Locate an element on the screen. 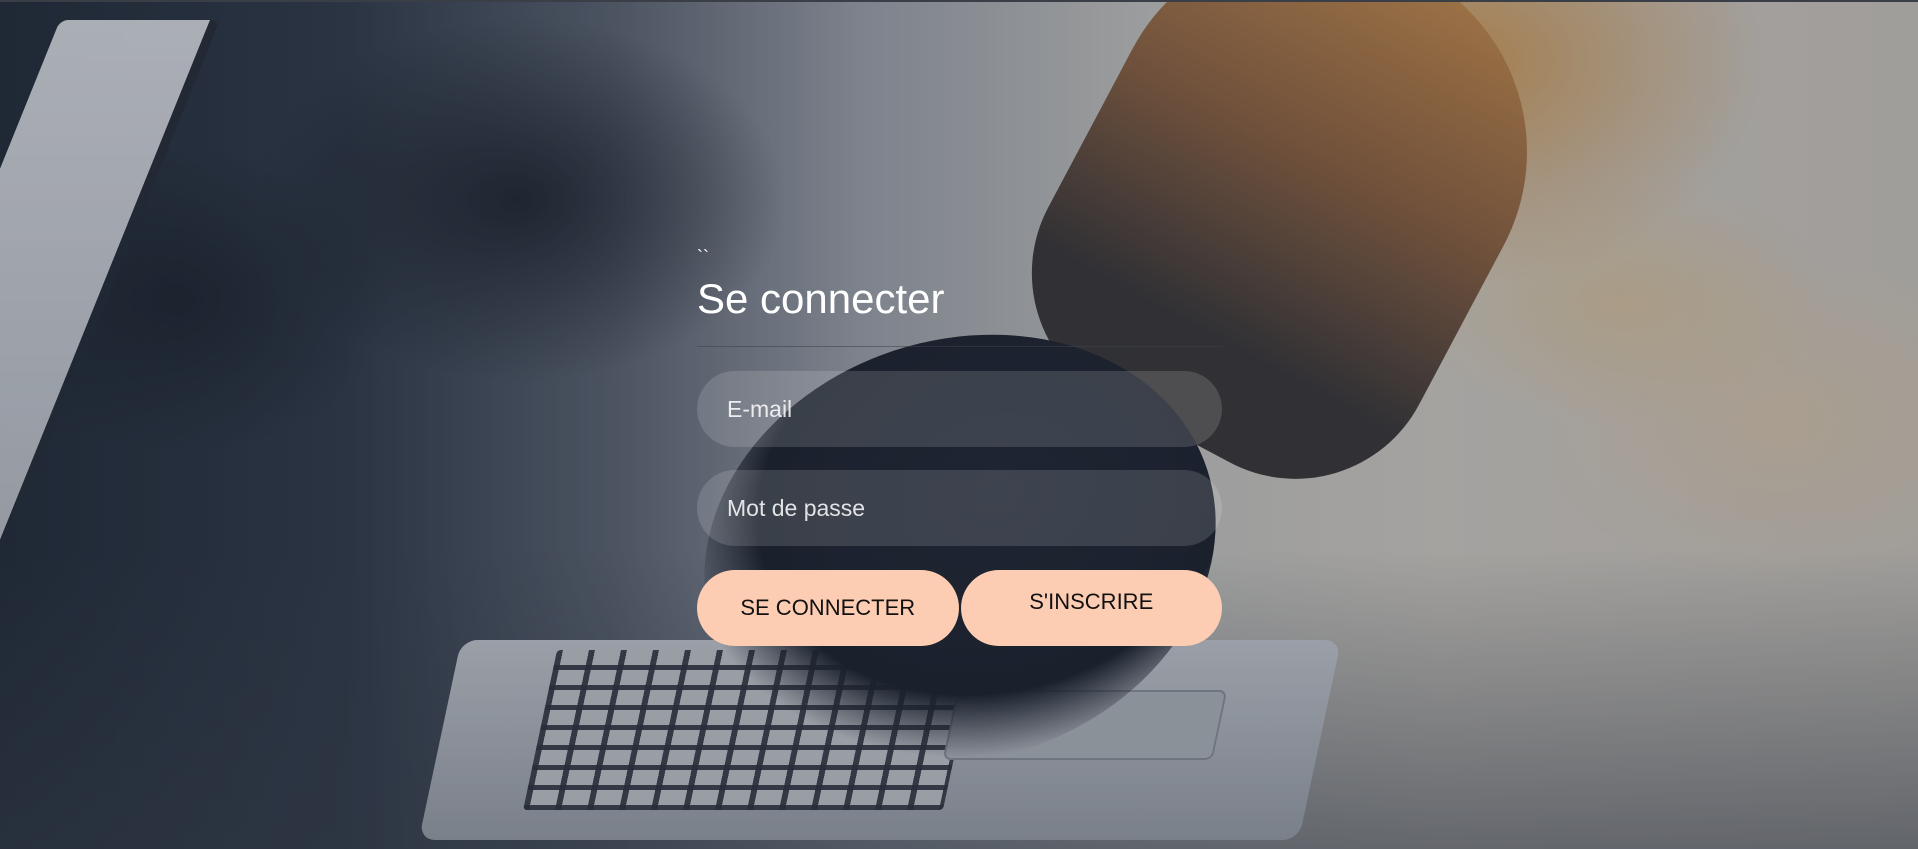  divider is located at coordinates (959, 346).